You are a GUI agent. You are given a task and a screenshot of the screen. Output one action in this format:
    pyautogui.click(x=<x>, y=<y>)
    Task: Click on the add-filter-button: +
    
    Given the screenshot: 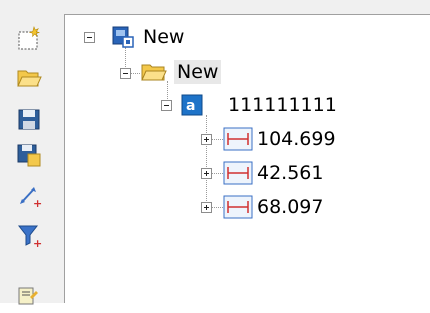 What is the action you would take?
    pyautogui.click(x=29, y=235)
    